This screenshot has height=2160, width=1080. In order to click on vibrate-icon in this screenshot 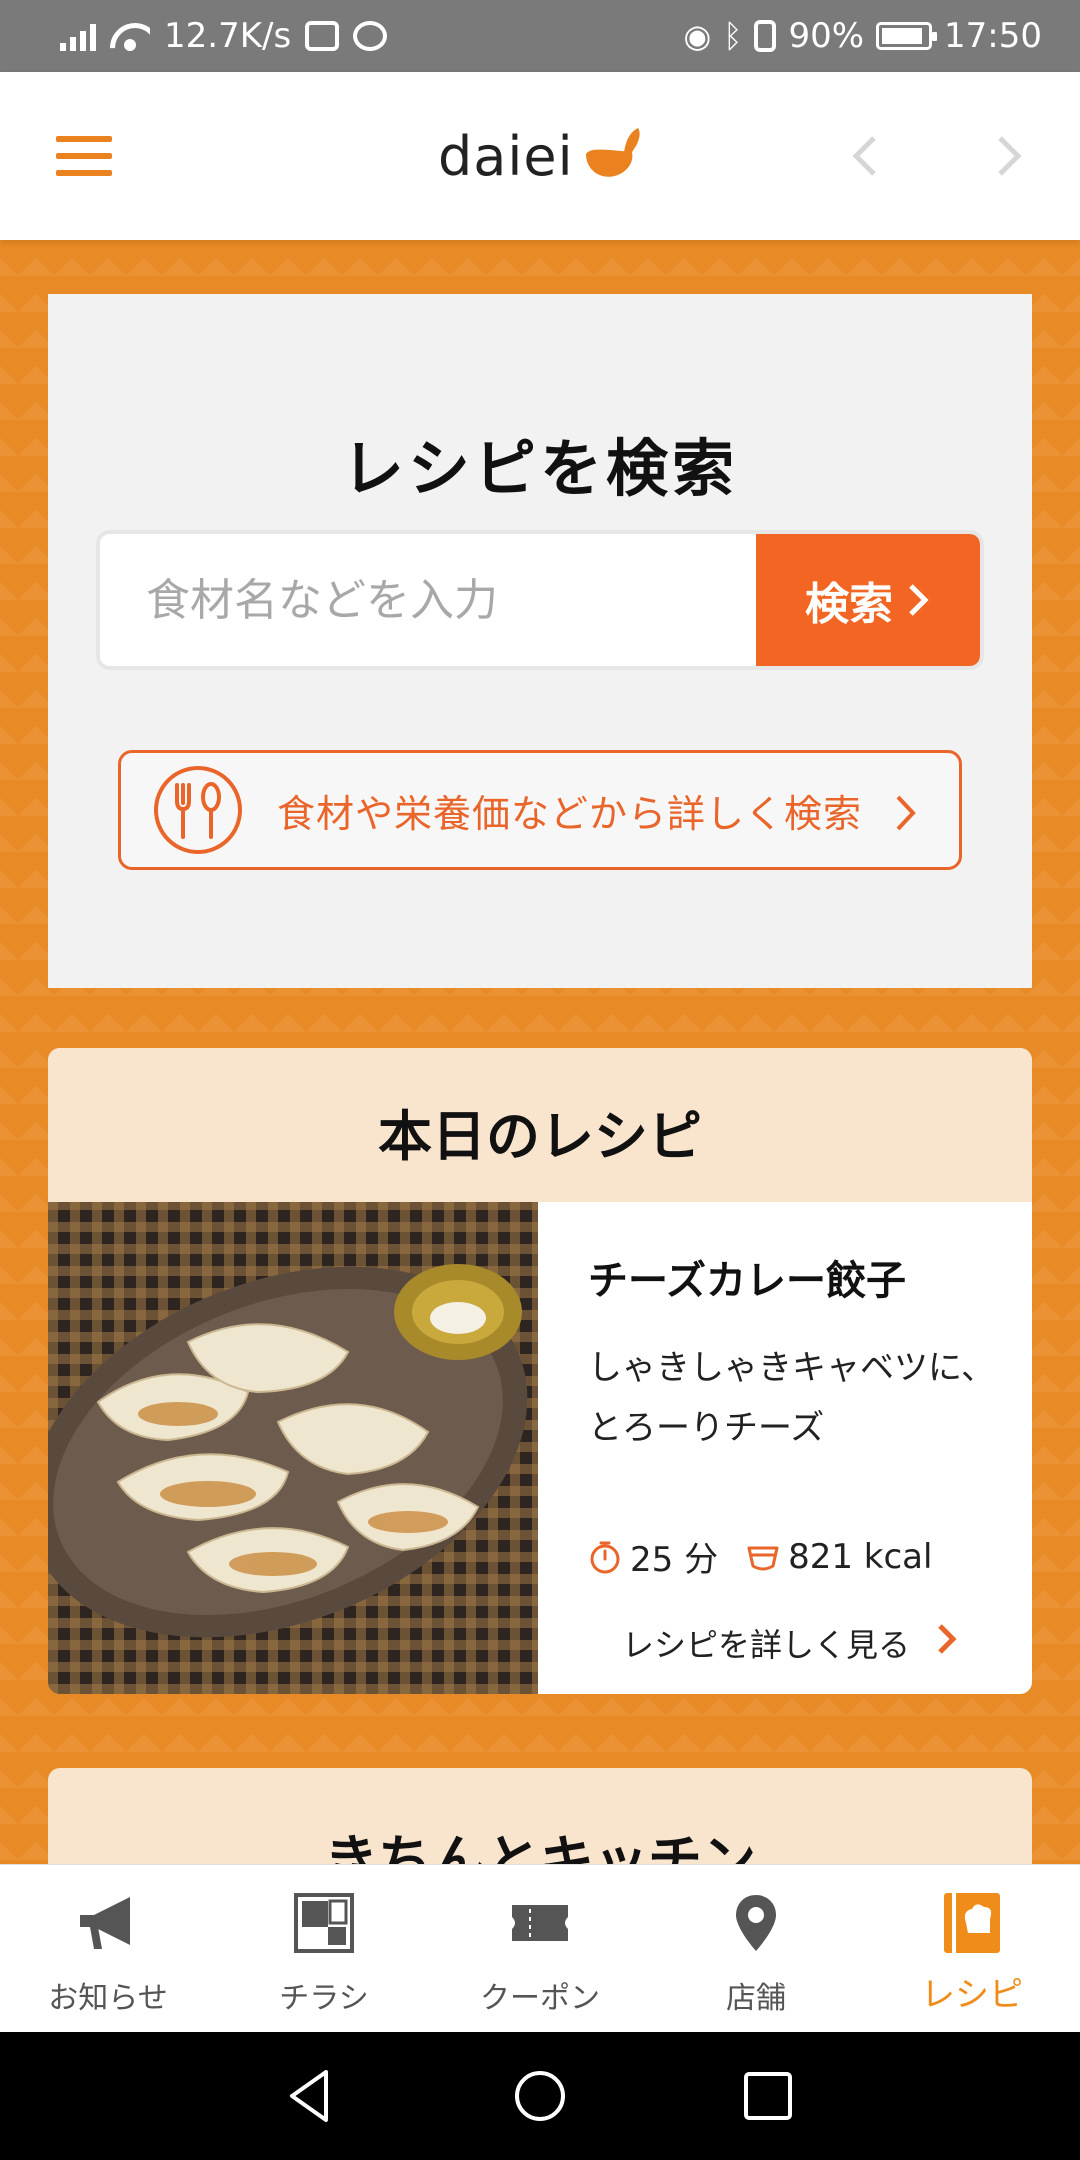, I will do `click(765, 36)`.